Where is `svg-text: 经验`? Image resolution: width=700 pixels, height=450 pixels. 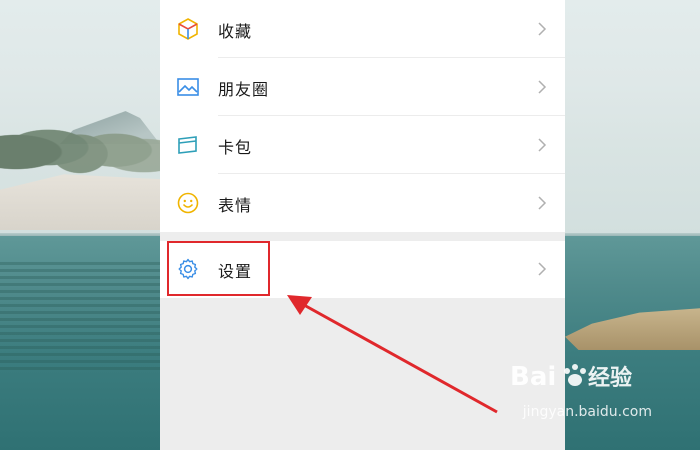 svg-text: 经验 is located at coordinates (610, 378).